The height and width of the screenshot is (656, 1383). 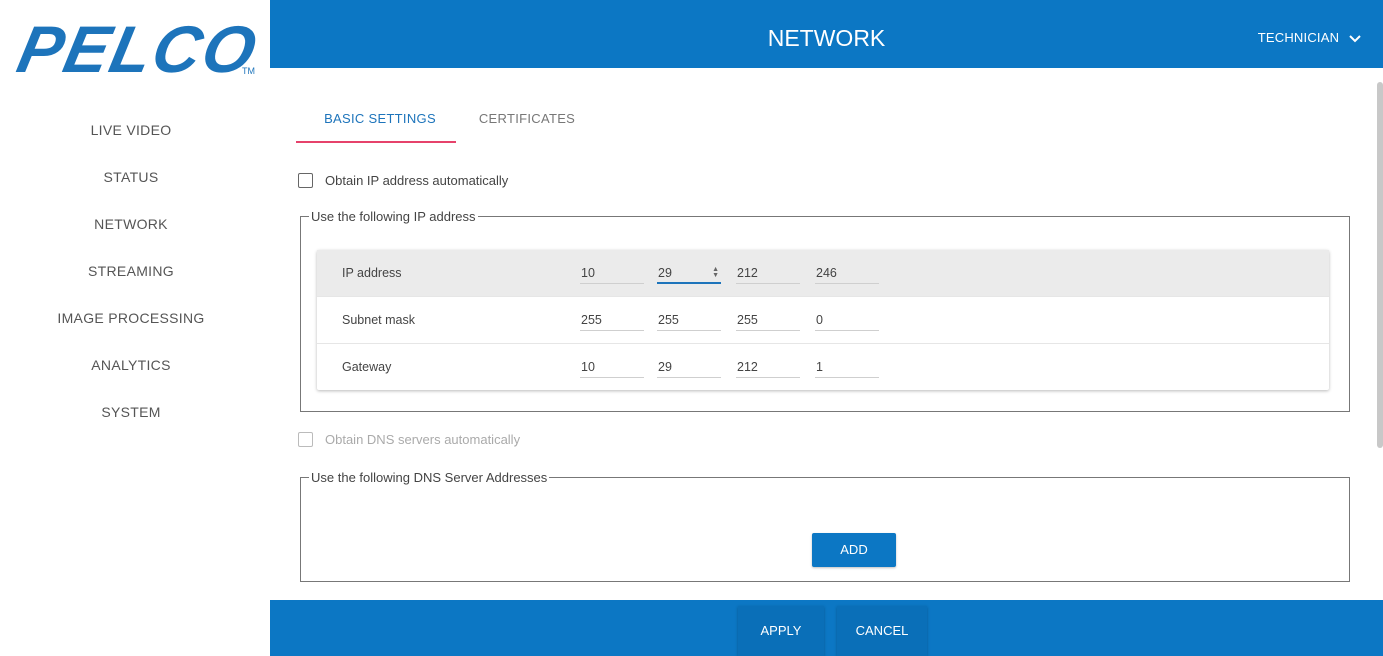 What do you see at coordinates (527, 120) in the screenshot?
I see `tab-certificates: CERTIFICATES` at bounding box center [527, 120].